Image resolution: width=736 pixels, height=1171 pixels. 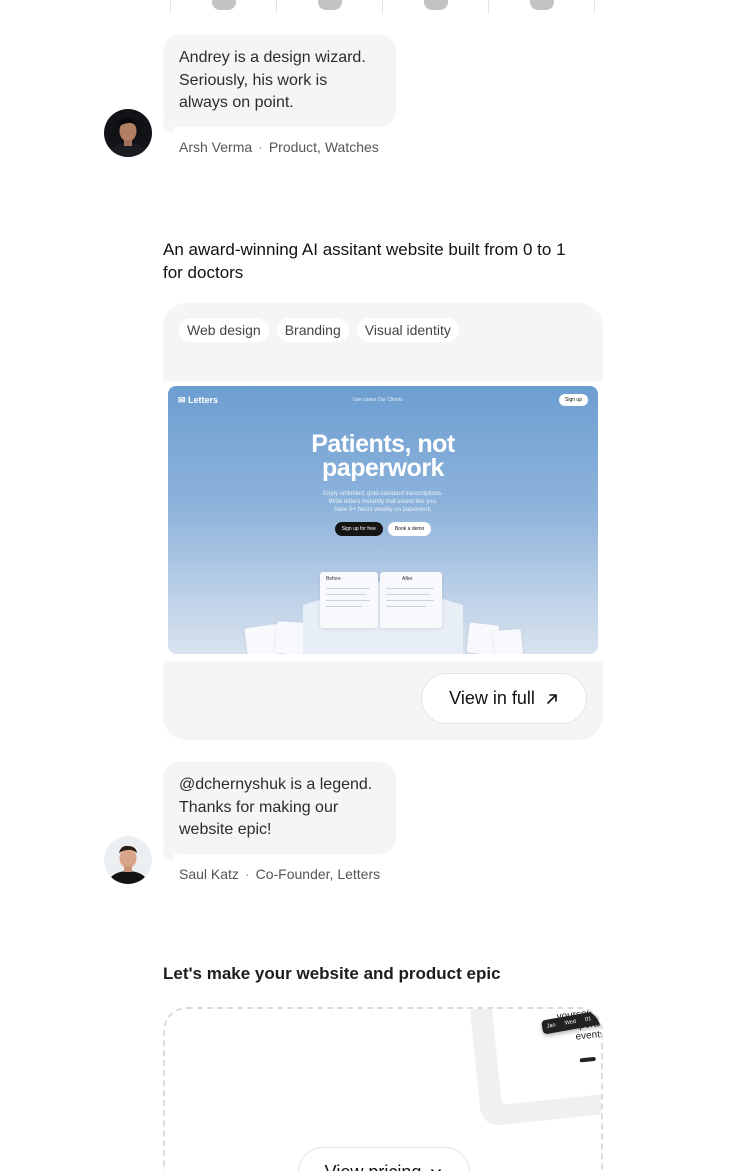 What do you see at coordinates (358, 529) in the screenshot?
I see `preview-primary-button: Sign up for free` at bounding box center [358, 529].